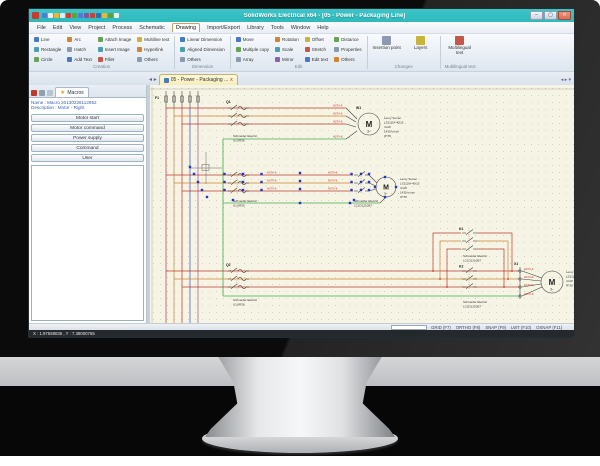  I want to click on menu-import-export: Import/Export, so click(223, 28).